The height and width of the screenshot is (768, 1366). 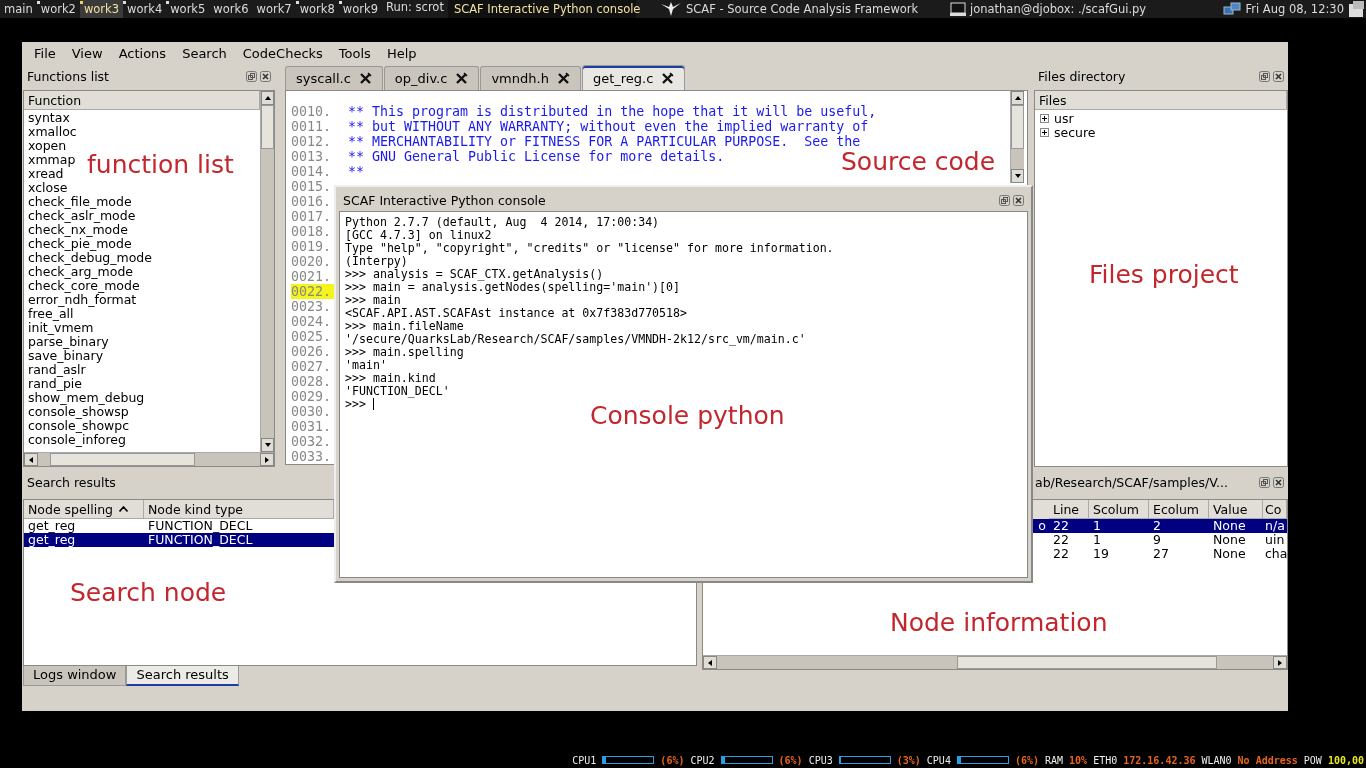 What do you see at coordinates (52, 132) in the screenshot?
I see `function-item: xmalloc` at bounding box center [52, 132].